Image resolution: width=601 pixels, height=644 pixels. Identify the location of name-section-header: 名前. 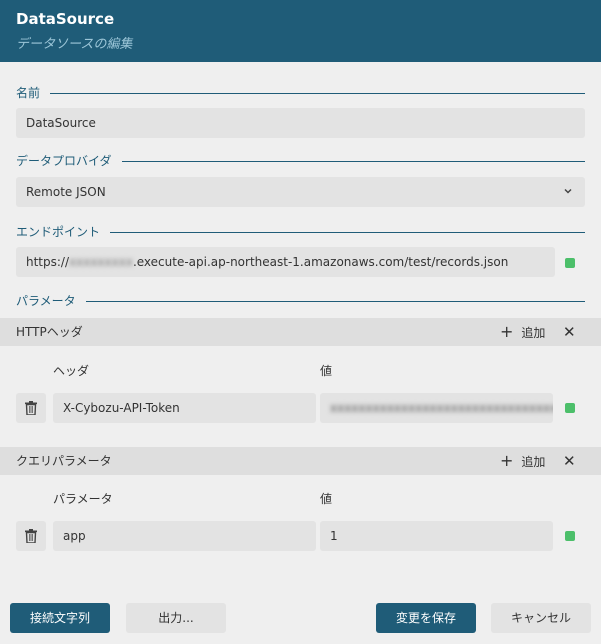
(300, 93).